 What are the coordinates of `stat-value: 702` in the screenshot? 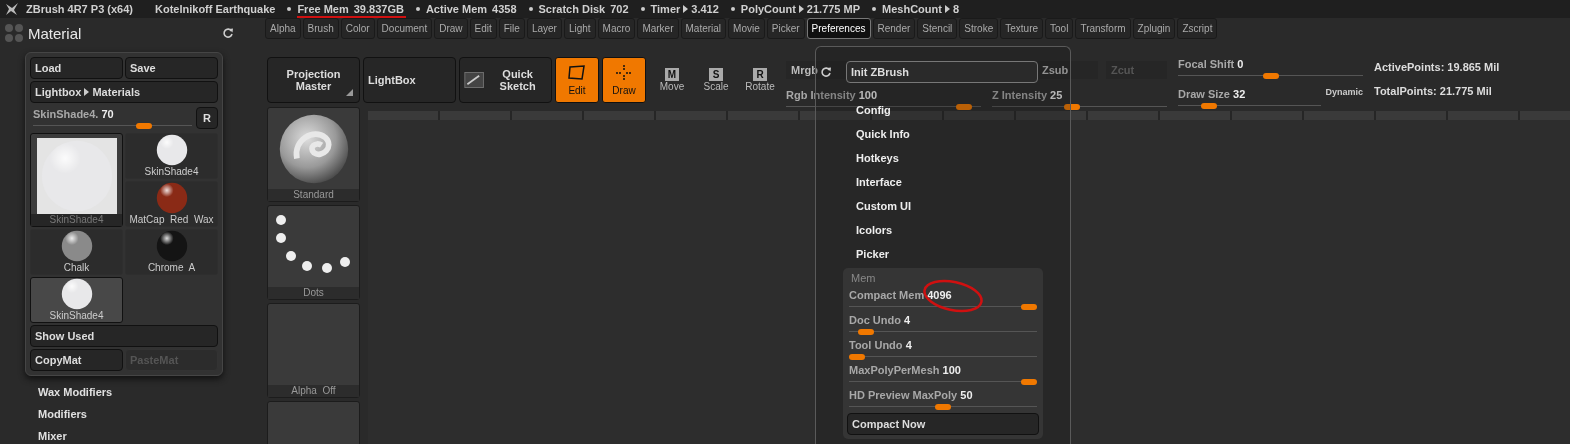 It's located at (619, 9).